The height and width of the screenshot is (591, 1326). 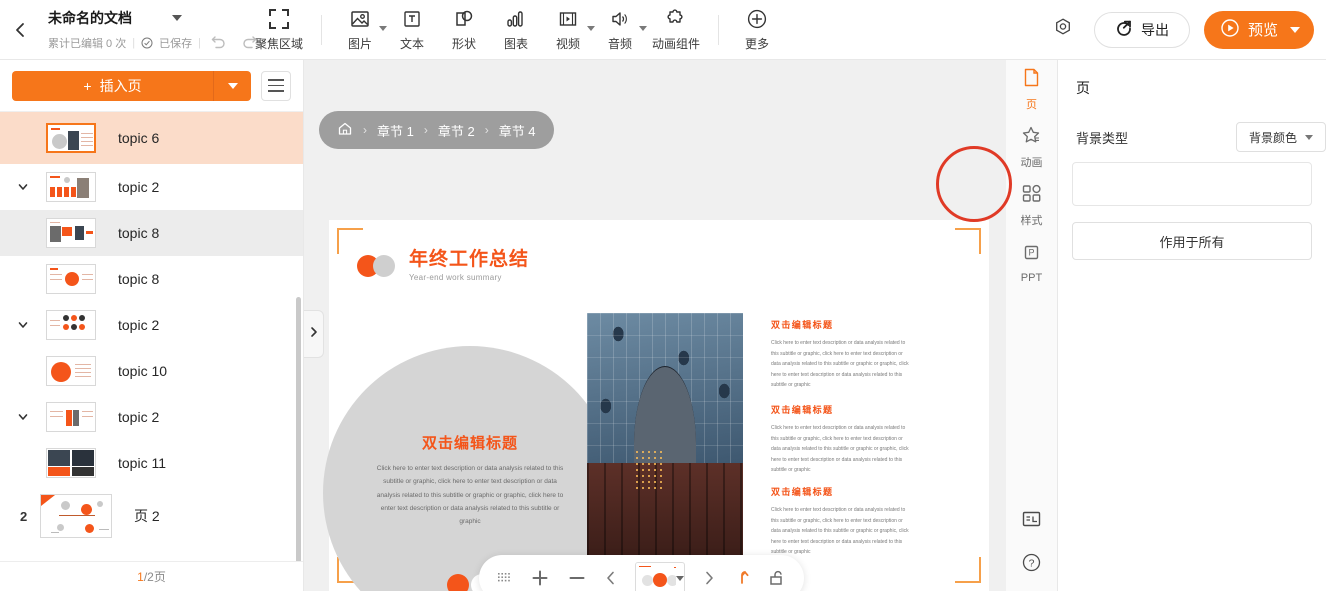 I want to click on tool-animation-component: 动画组件, so click(x=676, y=30).